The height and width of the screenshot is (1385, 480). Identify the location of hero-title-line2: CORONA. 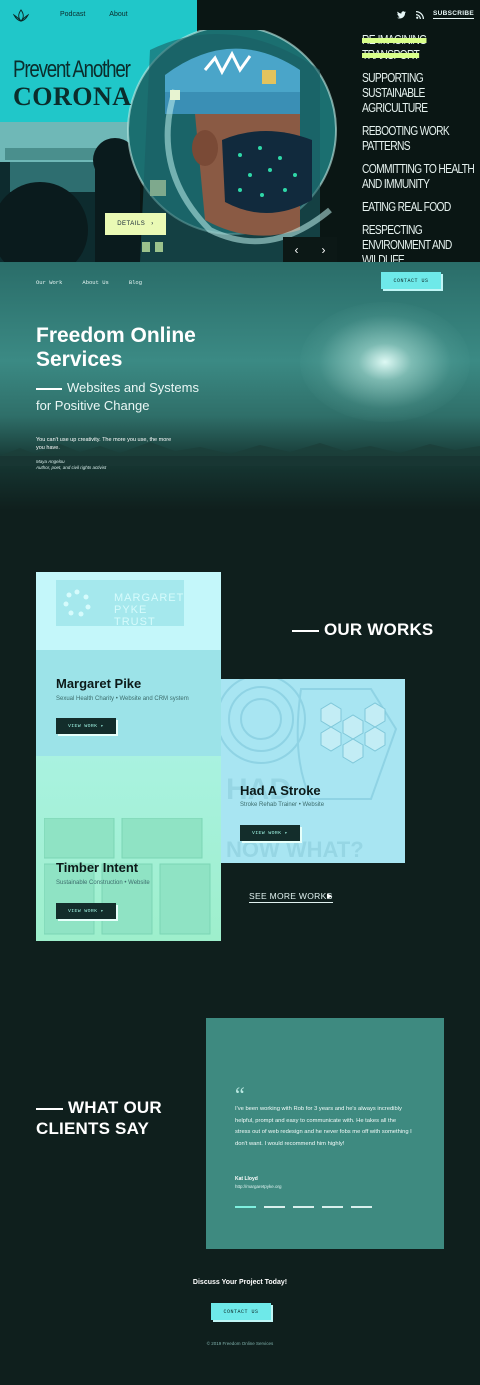
(72, 96).